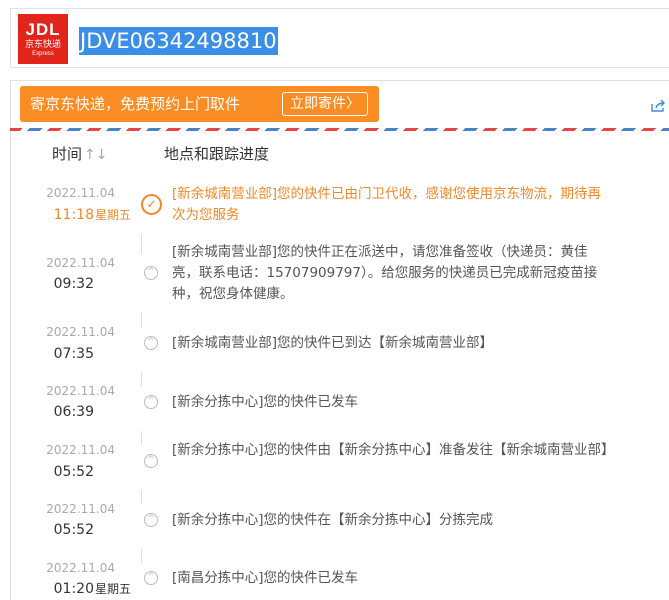 Image resolution: width=669 pixels, height=600 pixels. I want to click on col-header-time: 时间 ↑↓, so click(79, 154).